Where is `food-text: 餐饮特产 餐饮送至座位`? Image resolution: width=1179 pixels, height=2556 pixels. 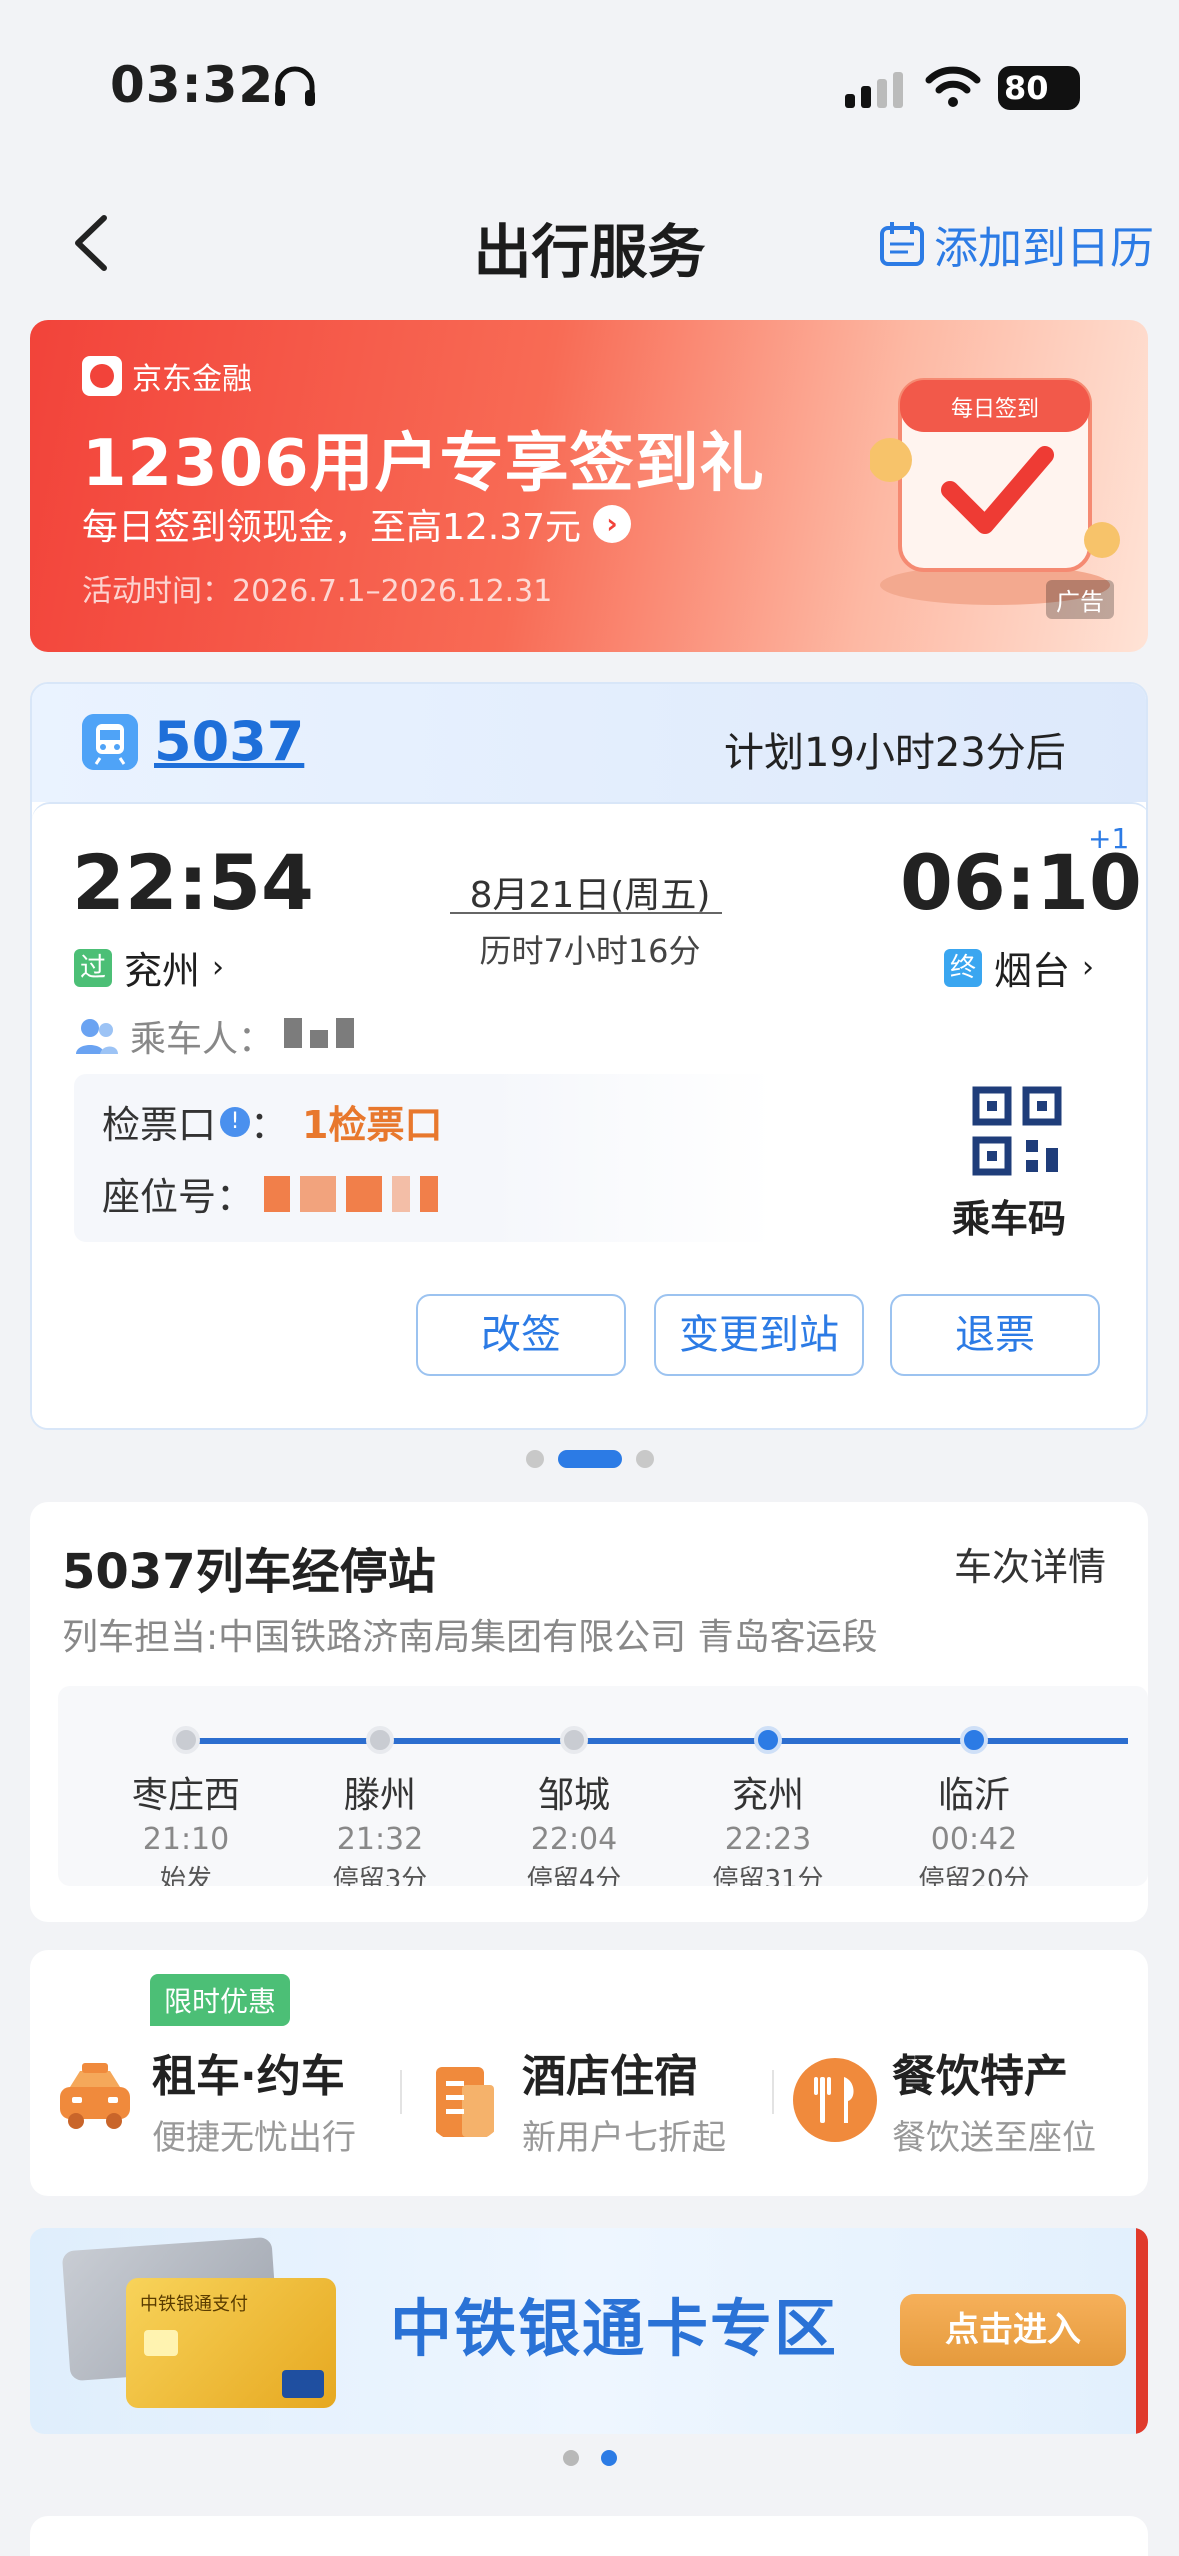
food-text: 餐饮特产 餐饮送至座位 is located at coordinates (994, 2099).